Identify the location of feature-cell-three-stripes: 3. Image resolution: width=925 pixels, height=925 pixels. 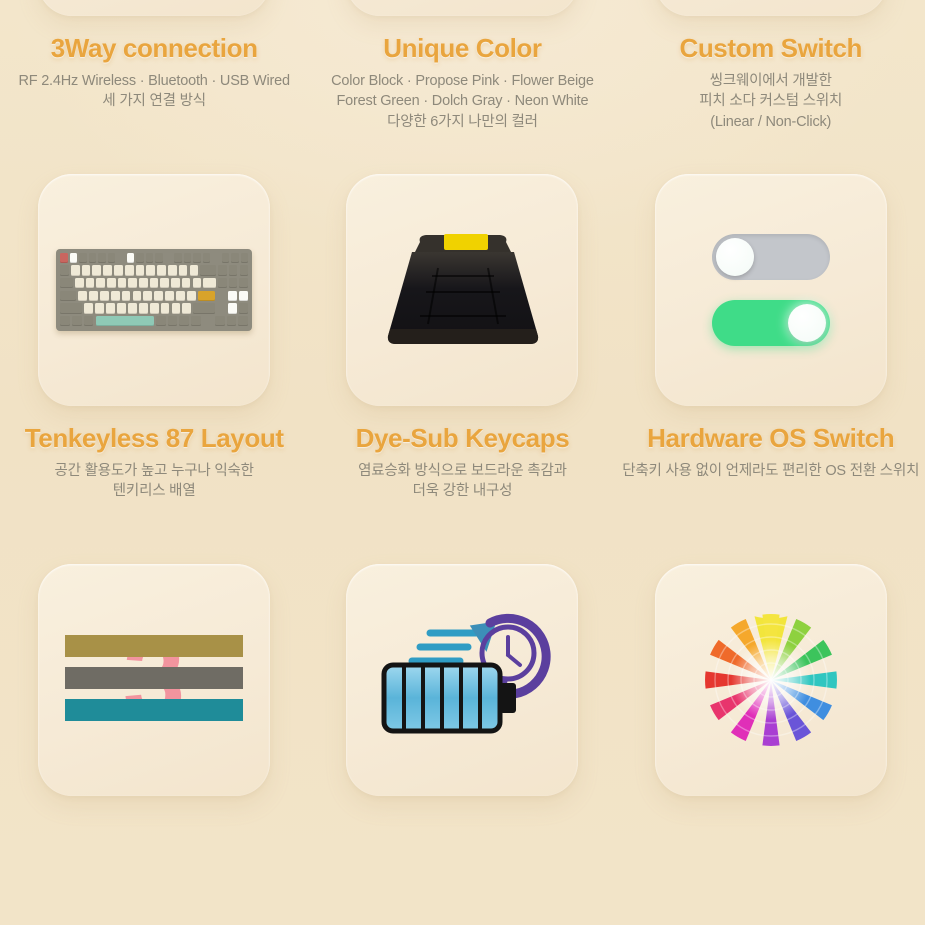
(154, 733).